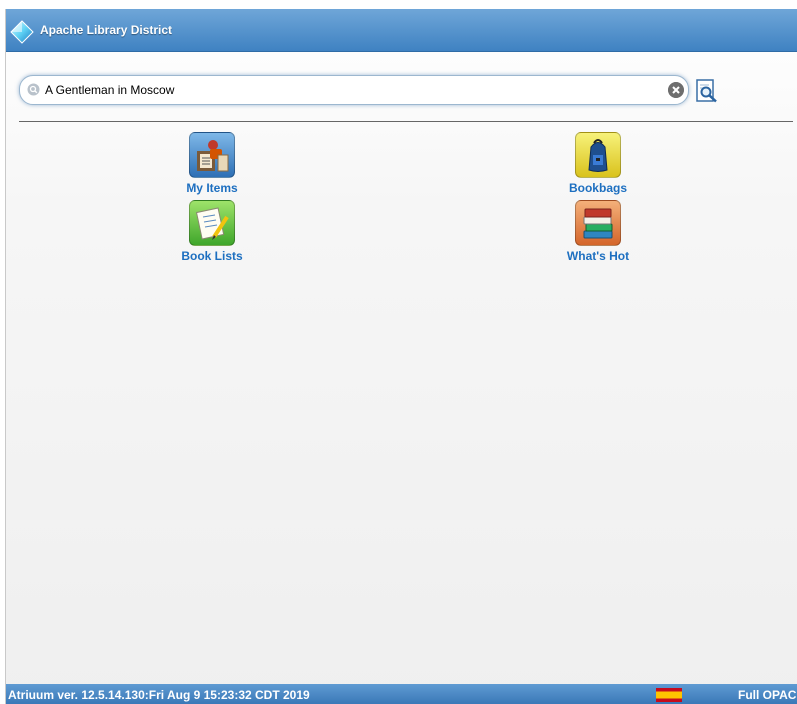 Image resolution: width=797 pixels, height=704 pixels. What do you see at coordinates (669, 695) in the screenshot?
I see `spain-flag-icon` at bounding box center [669, 695].